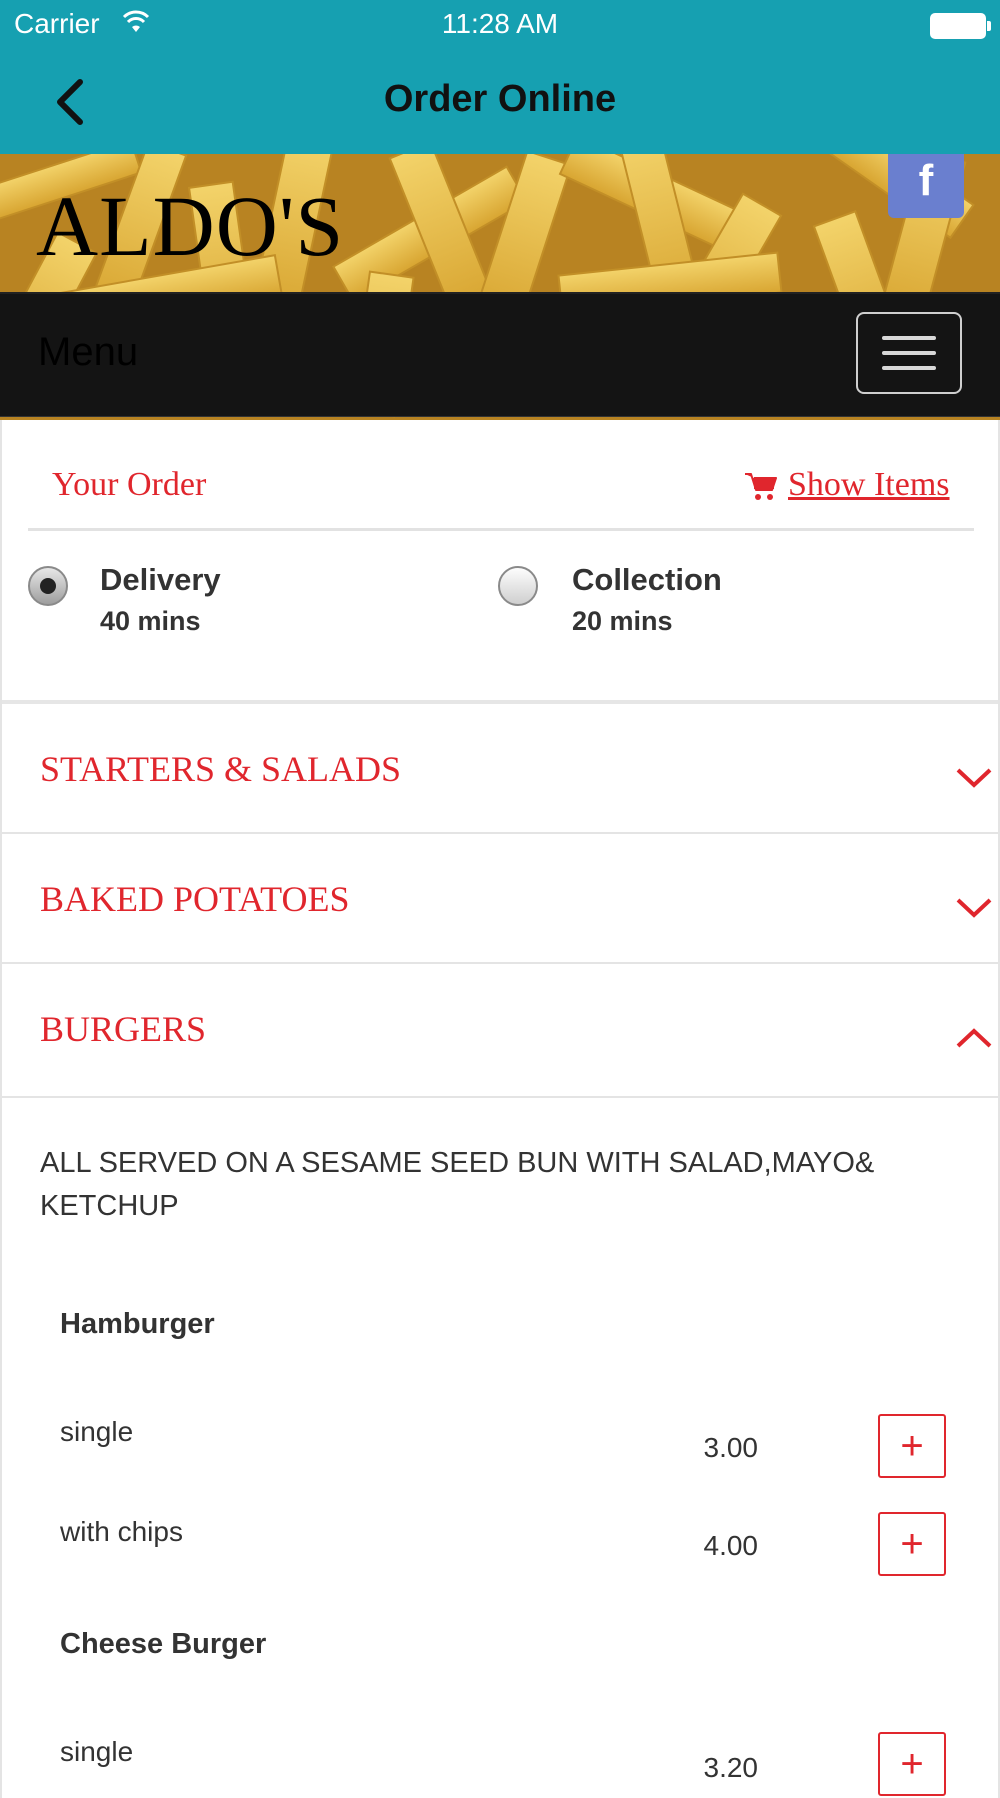  What do you see at coordinates (731, 1447) in the screenshot?
I see `item-option-price: 3.00` at bounding box center [731, 1447].